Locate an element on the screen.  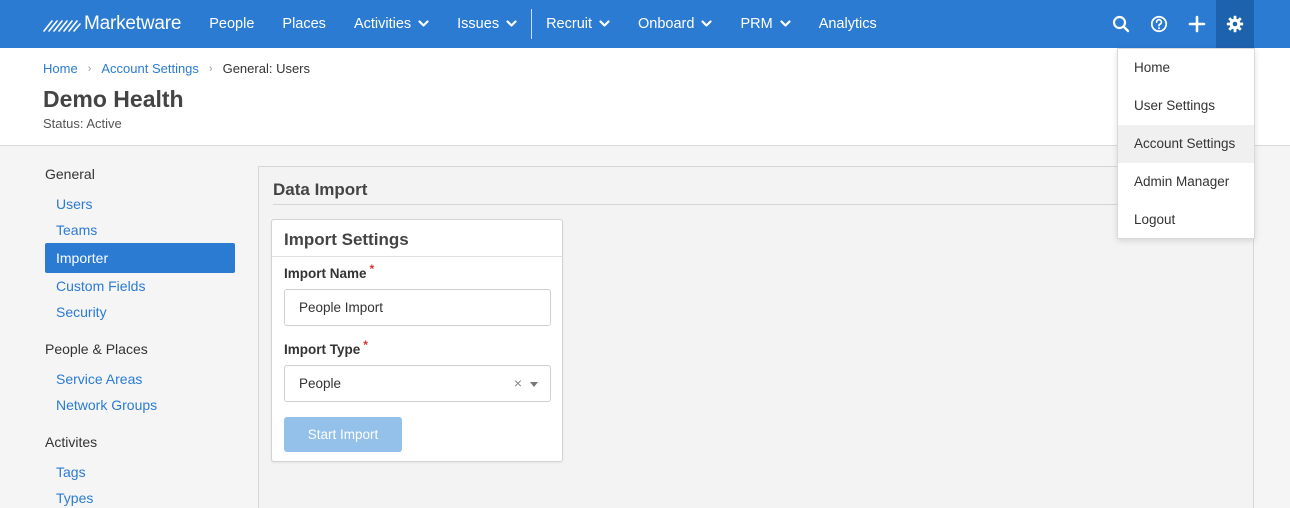
nav-item-activities: Activities is located at coordinates (391, 24).